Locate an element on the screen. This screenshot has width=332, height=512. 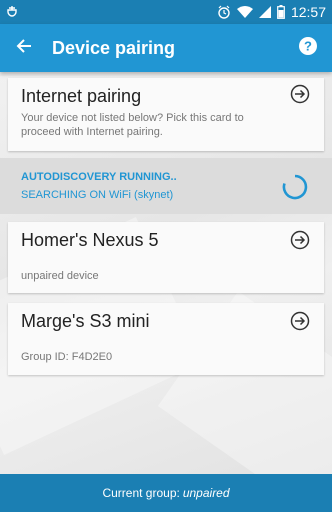
page-title: Device pairing is located at coordinates (114, 47).